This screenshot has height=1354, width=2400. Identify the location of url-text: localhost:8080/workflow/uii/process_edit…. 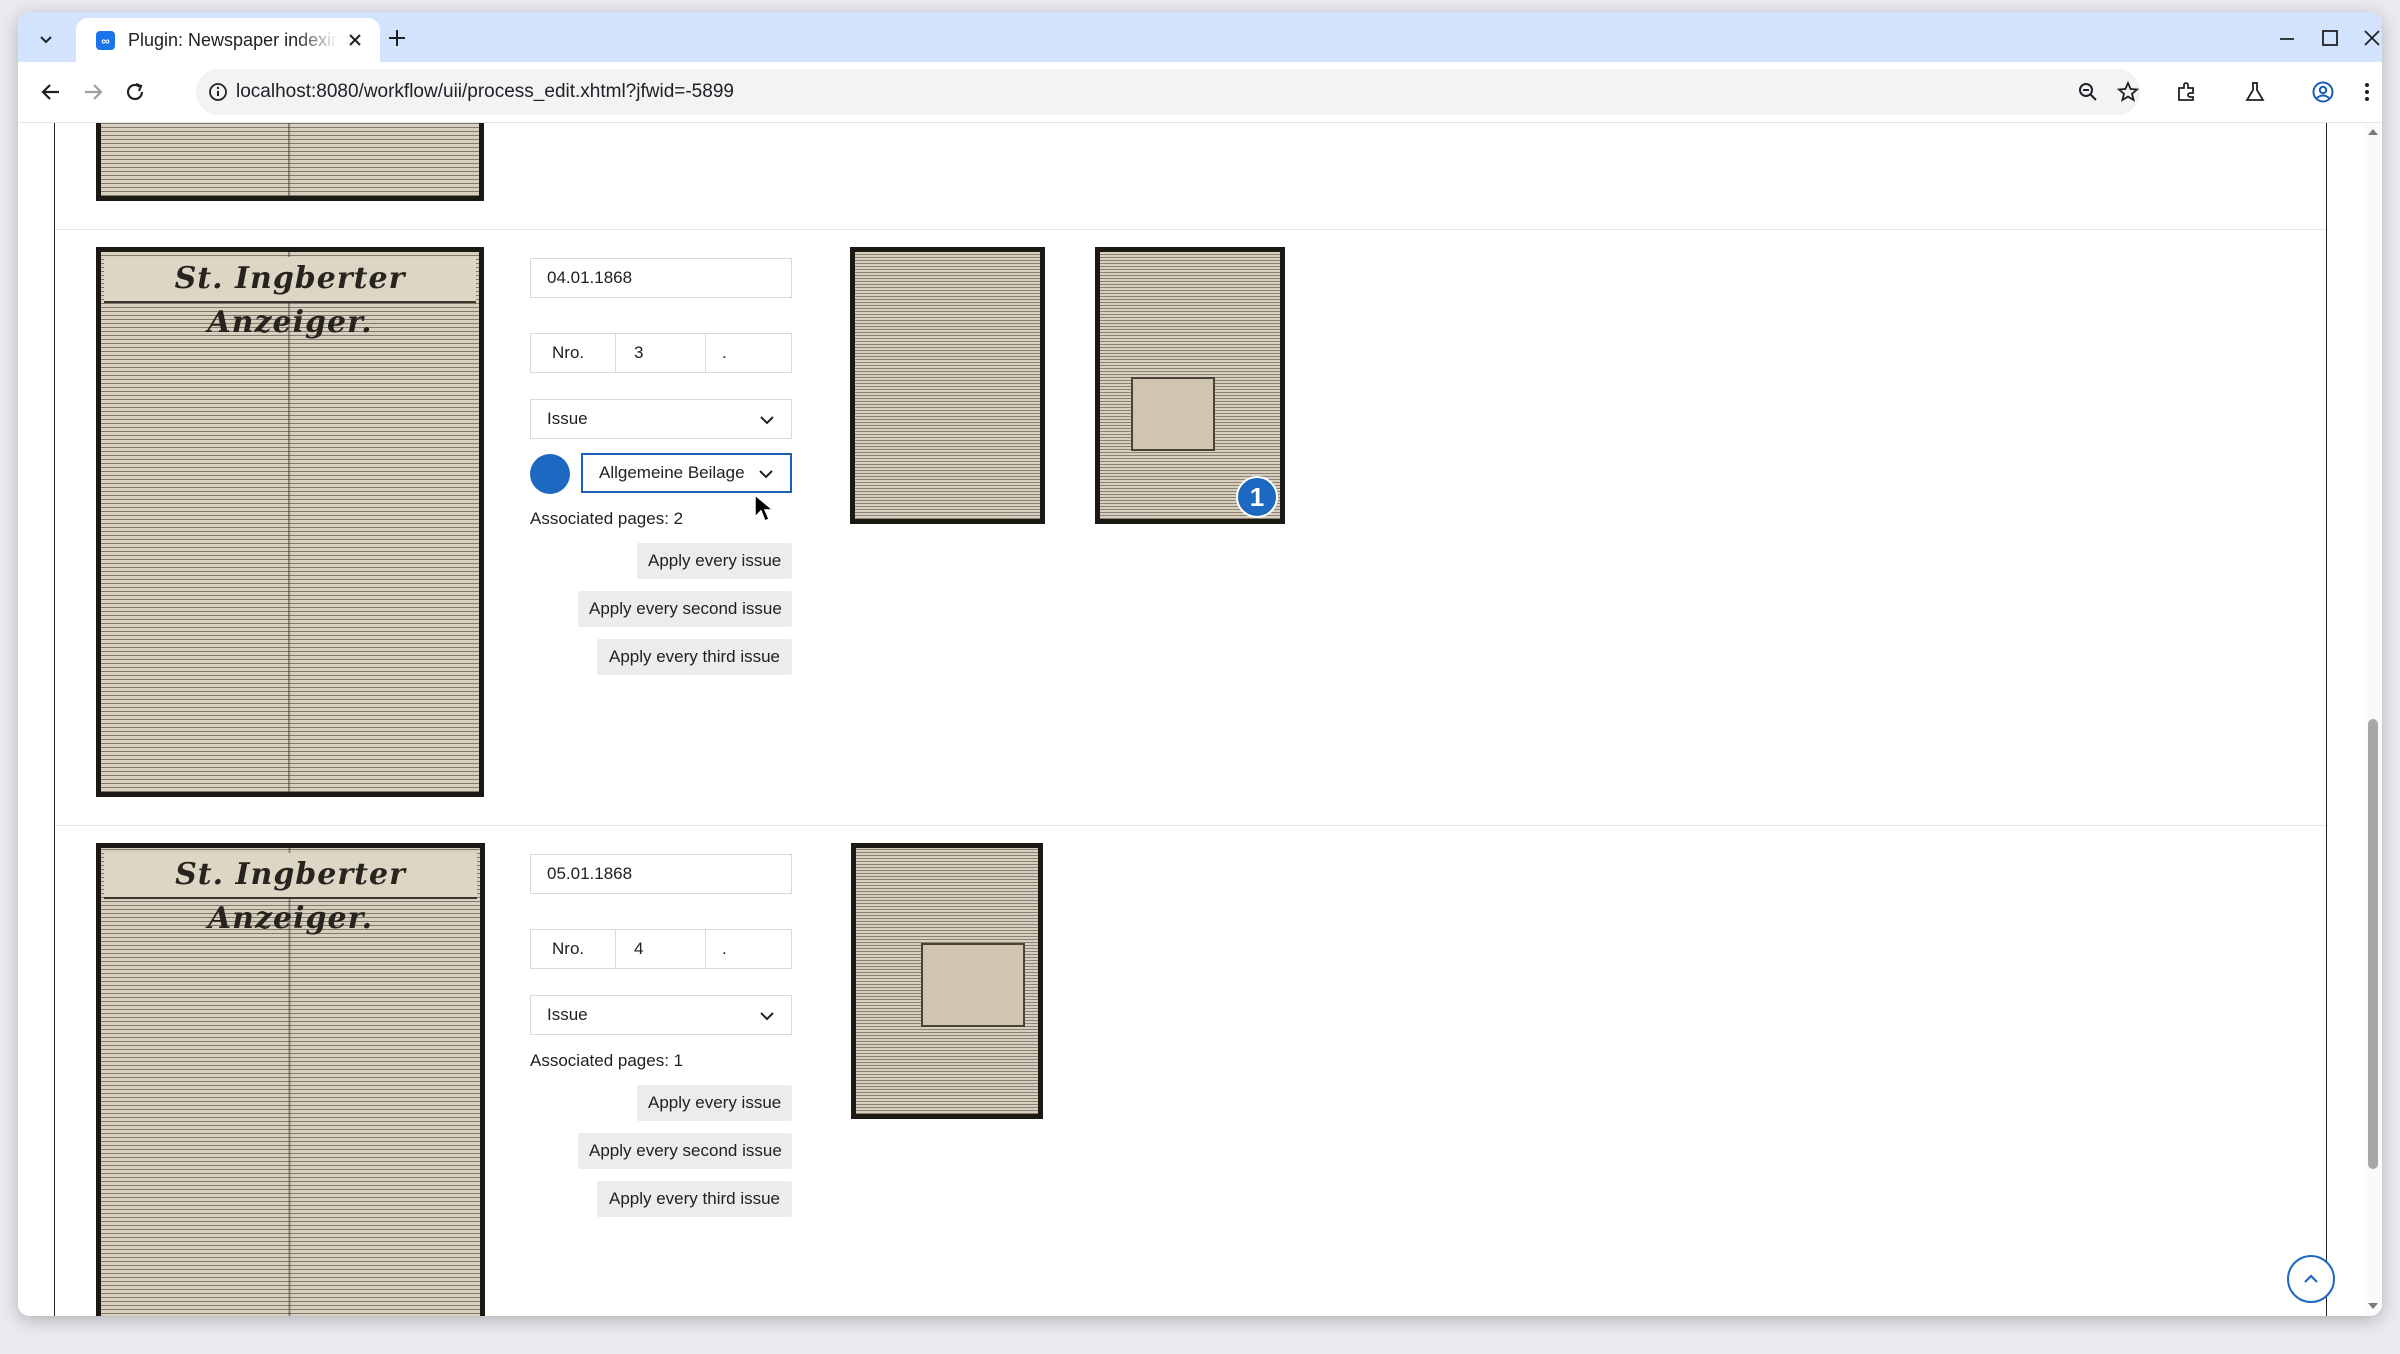
(485, 92).